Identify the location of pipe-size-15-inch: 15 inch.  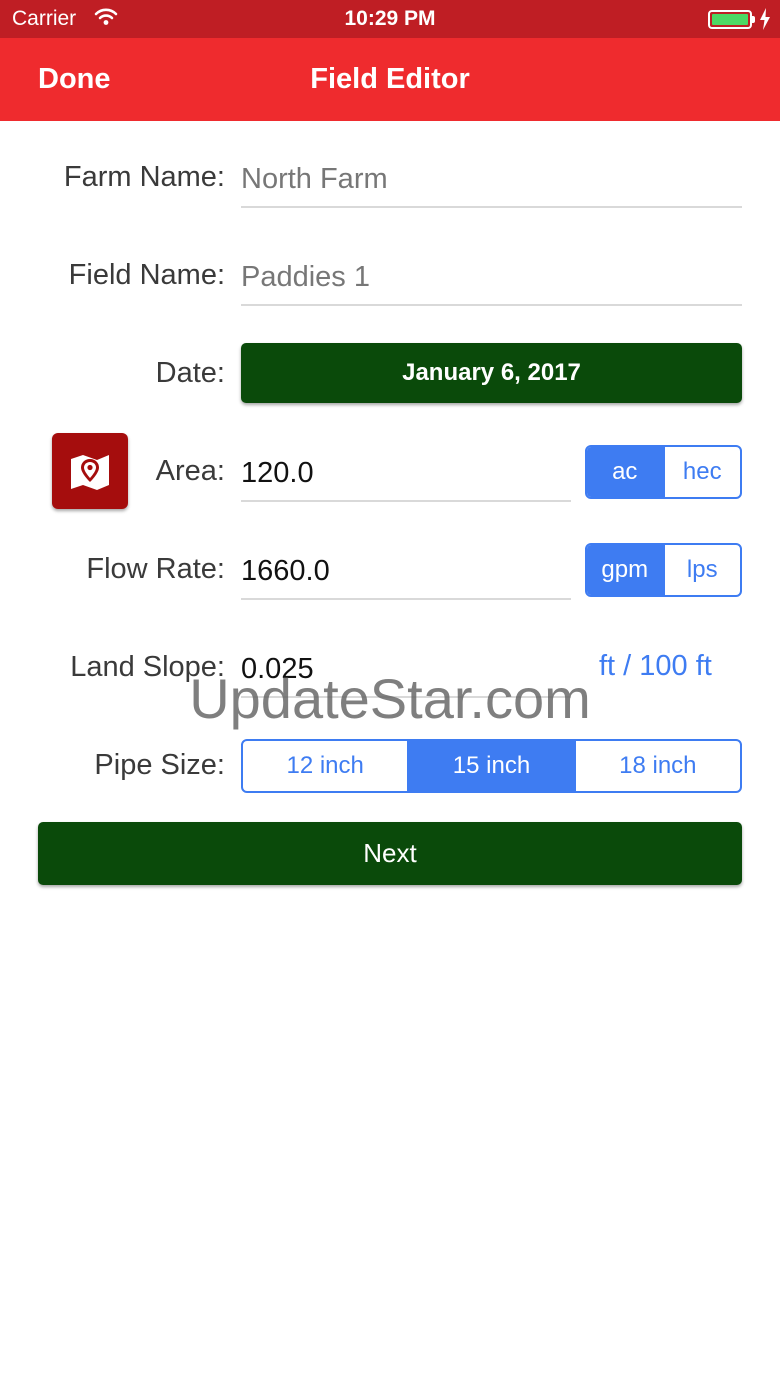
(490, 766).